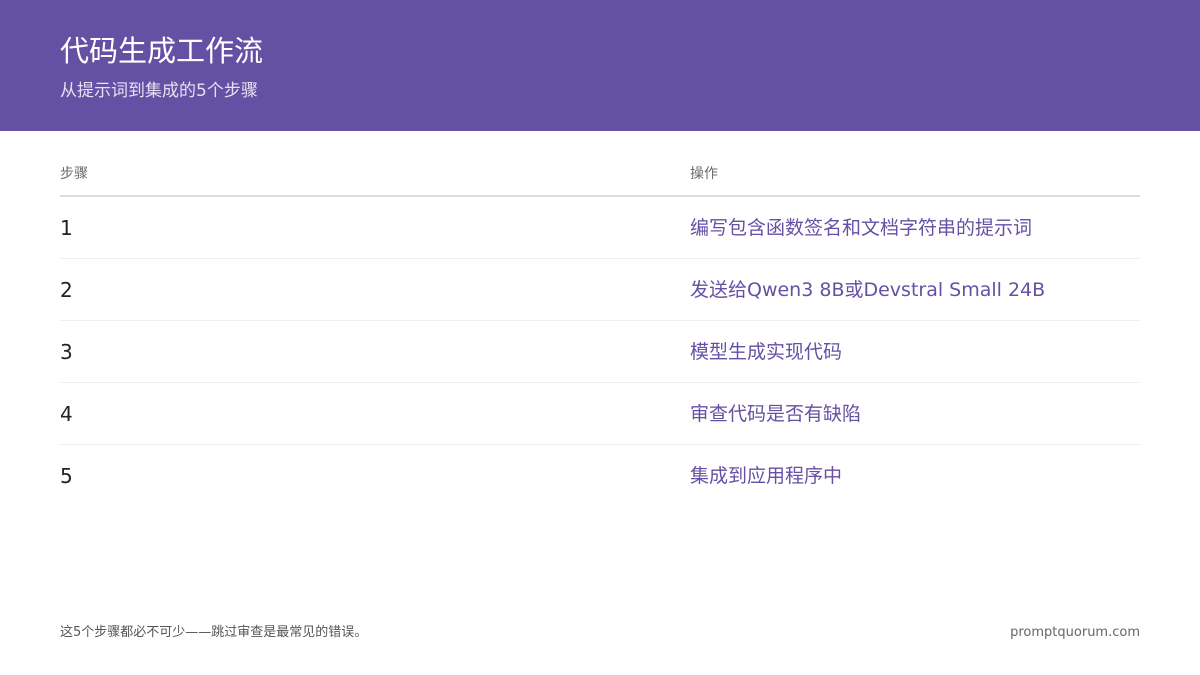 The image size is (1200, 675). What do you see at coordinates (66, 352) in the screenshot?
I see `step-number: 3` at bounding box center [66, 352].